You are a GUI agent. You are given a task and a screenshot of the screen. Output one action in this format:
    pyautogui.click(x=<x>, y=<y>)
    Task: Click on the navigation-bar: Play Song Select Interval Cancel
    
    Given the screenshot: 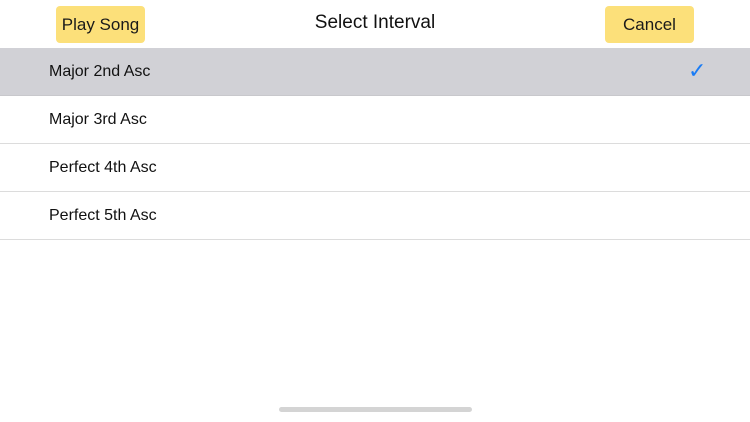 What is the action you would take?
    pyautogui.click(x=375, y=24)
    